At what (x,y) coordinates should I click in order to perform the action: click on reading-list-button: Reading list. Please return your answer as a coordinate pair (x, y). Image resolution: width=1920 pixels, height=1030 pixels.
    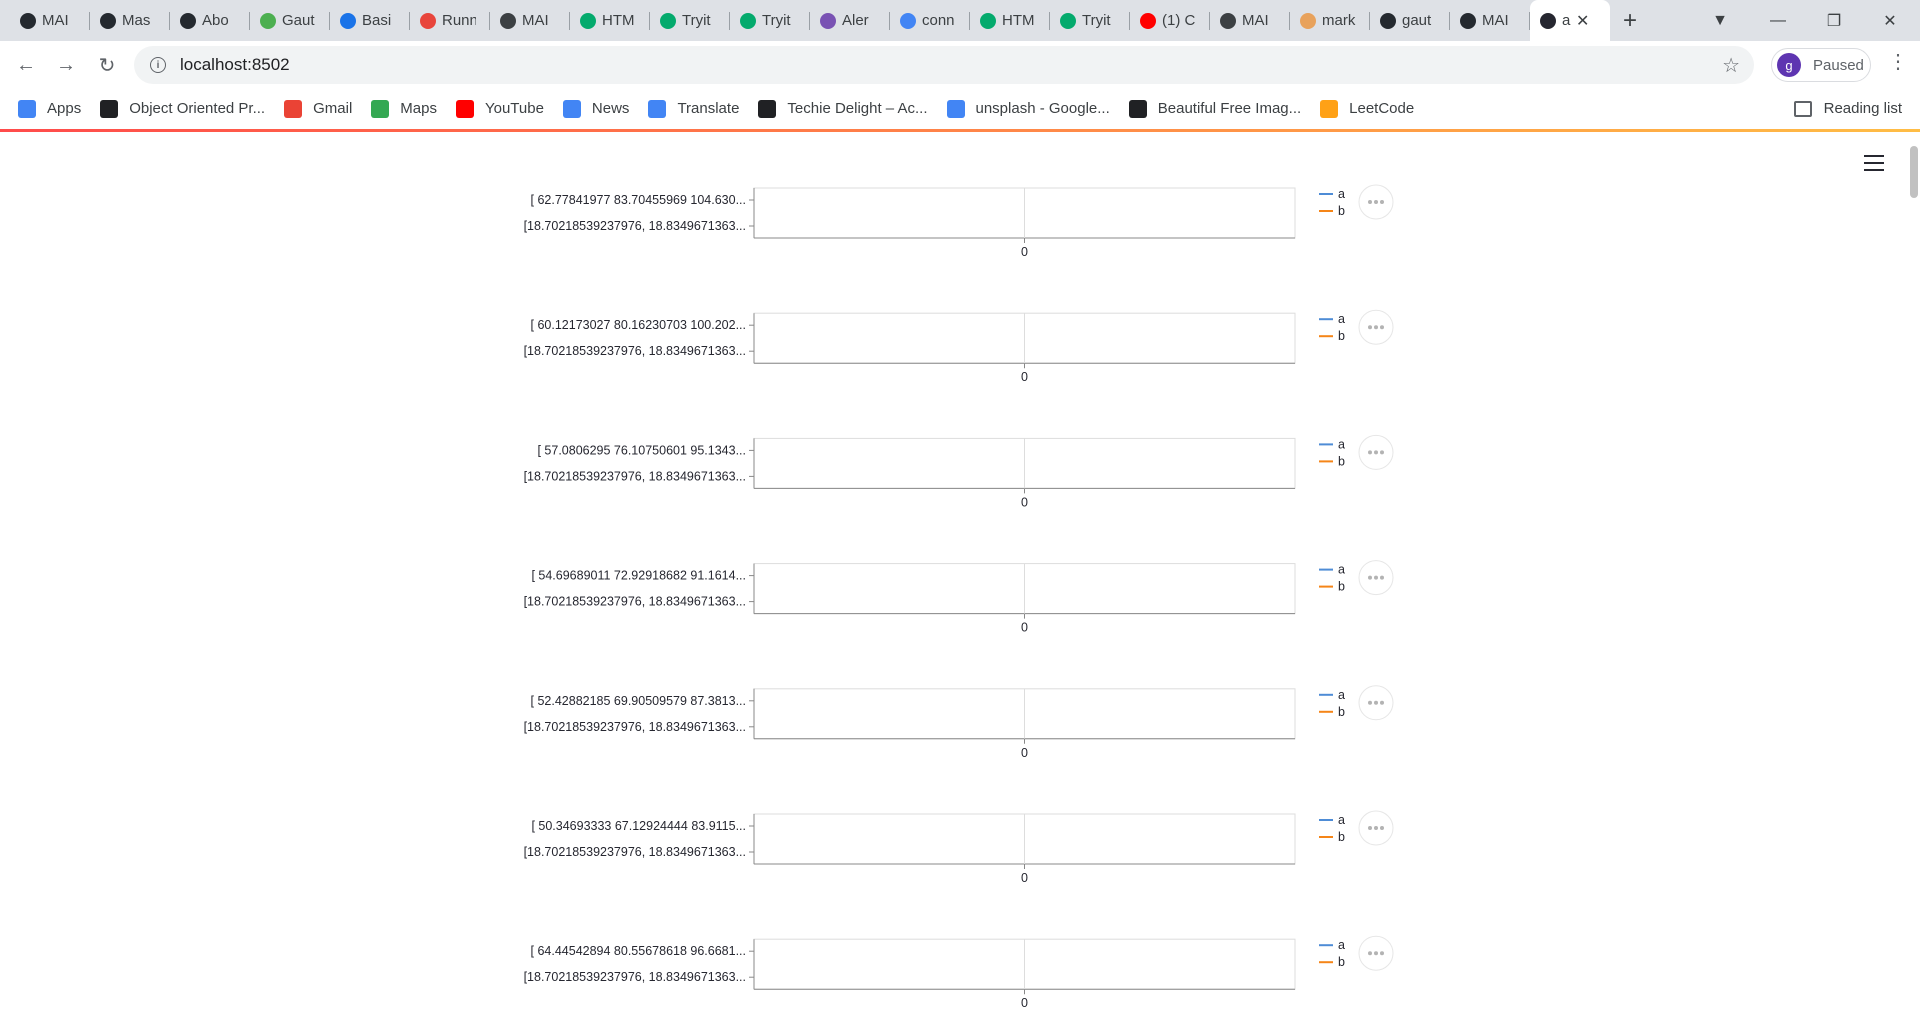
    Looking at the image, I should click on (1847, 108).